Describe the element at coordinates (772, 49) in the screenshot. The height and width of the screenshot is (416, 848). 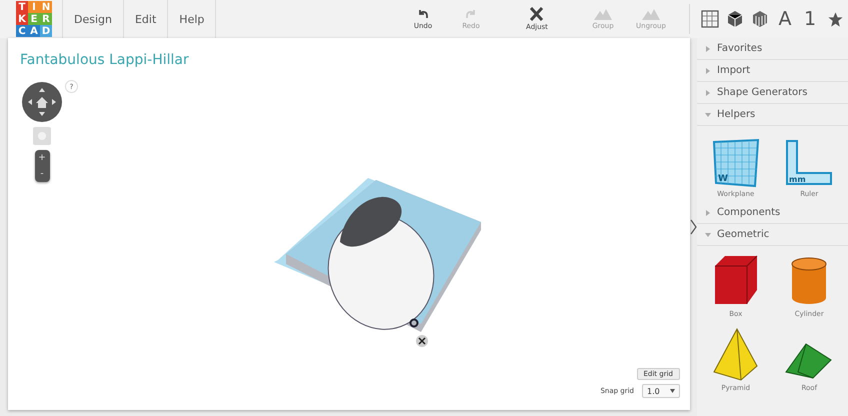
I see `sidebar-section-header: Favorites` at that location.